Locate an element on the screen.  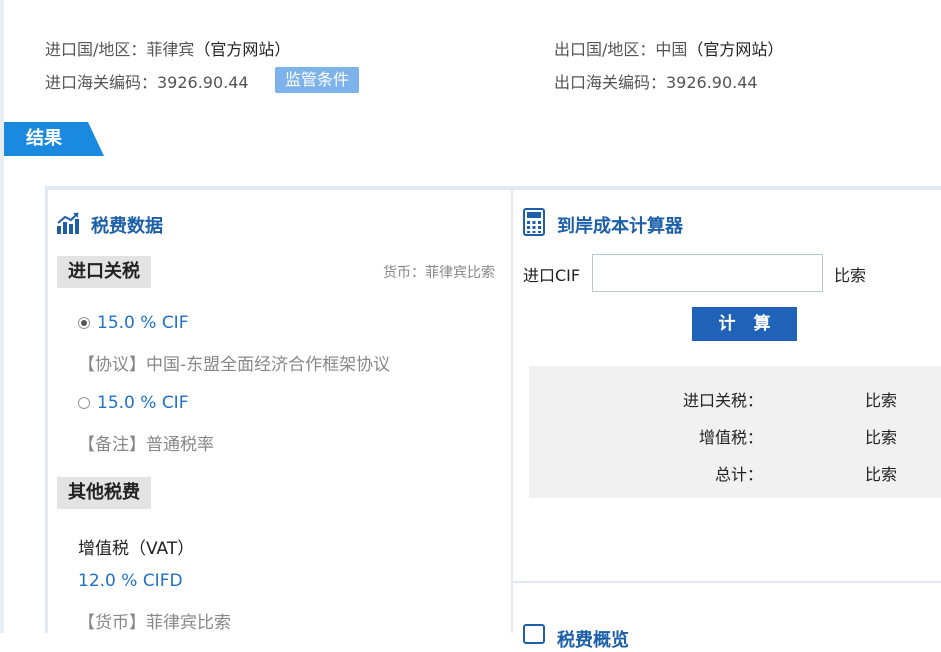
result-import-duty-value: 比索 is located at coordinates (881, 400).